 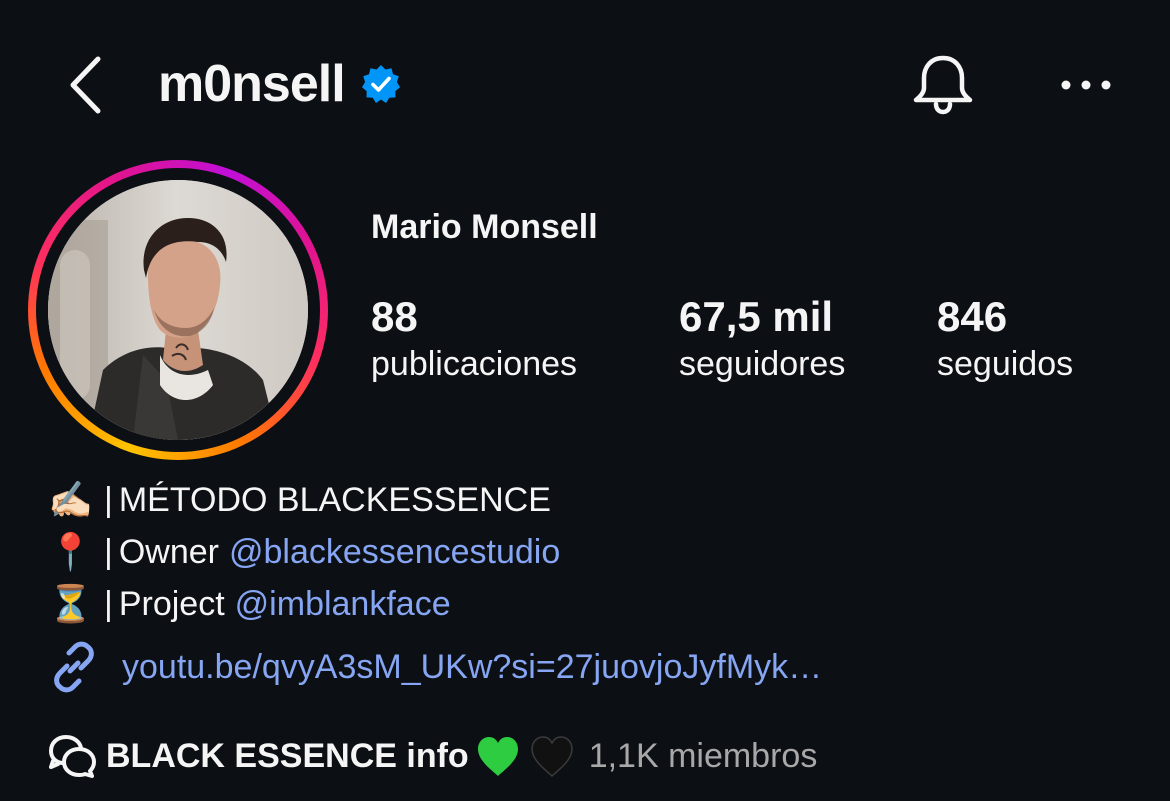 What do you see at coordinates (703, 755) in the screenshot?
I see `channel-members: 1,1K miembros` at bounding box center [703, 755].